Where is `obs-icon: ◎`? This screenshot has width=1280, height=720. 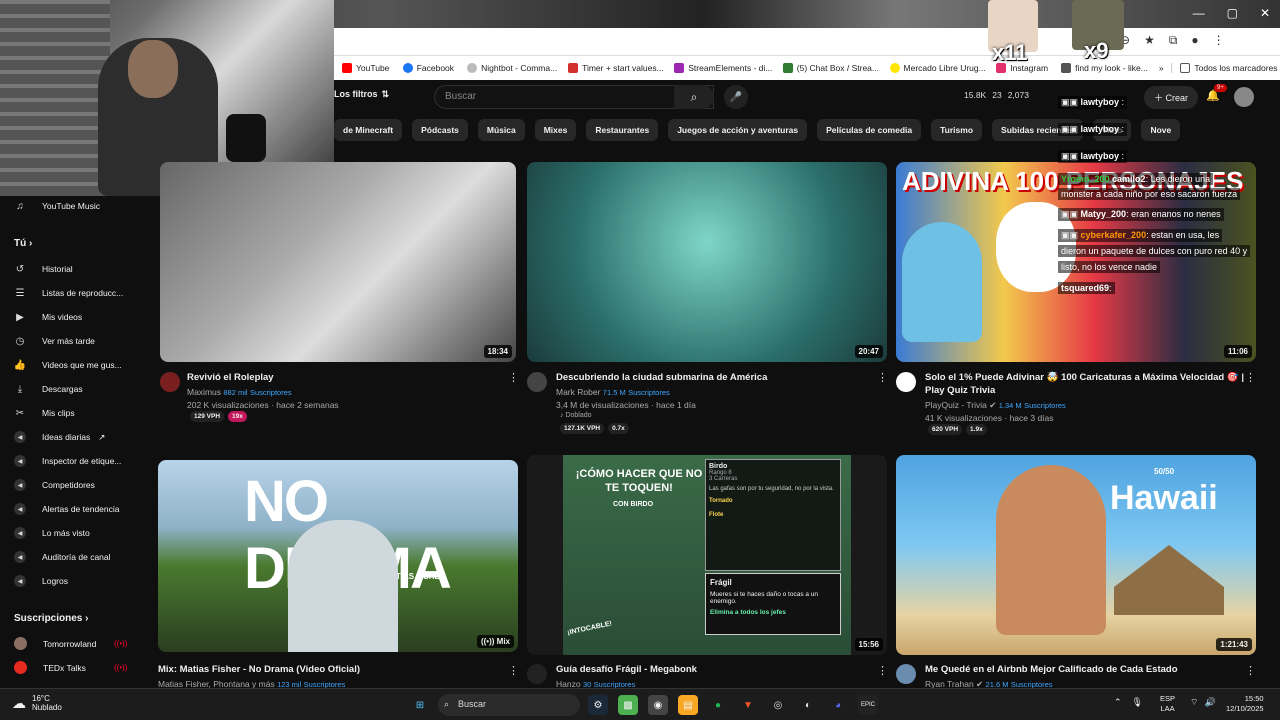 obs-icon: ◎ is located at coordinates (778, 705).